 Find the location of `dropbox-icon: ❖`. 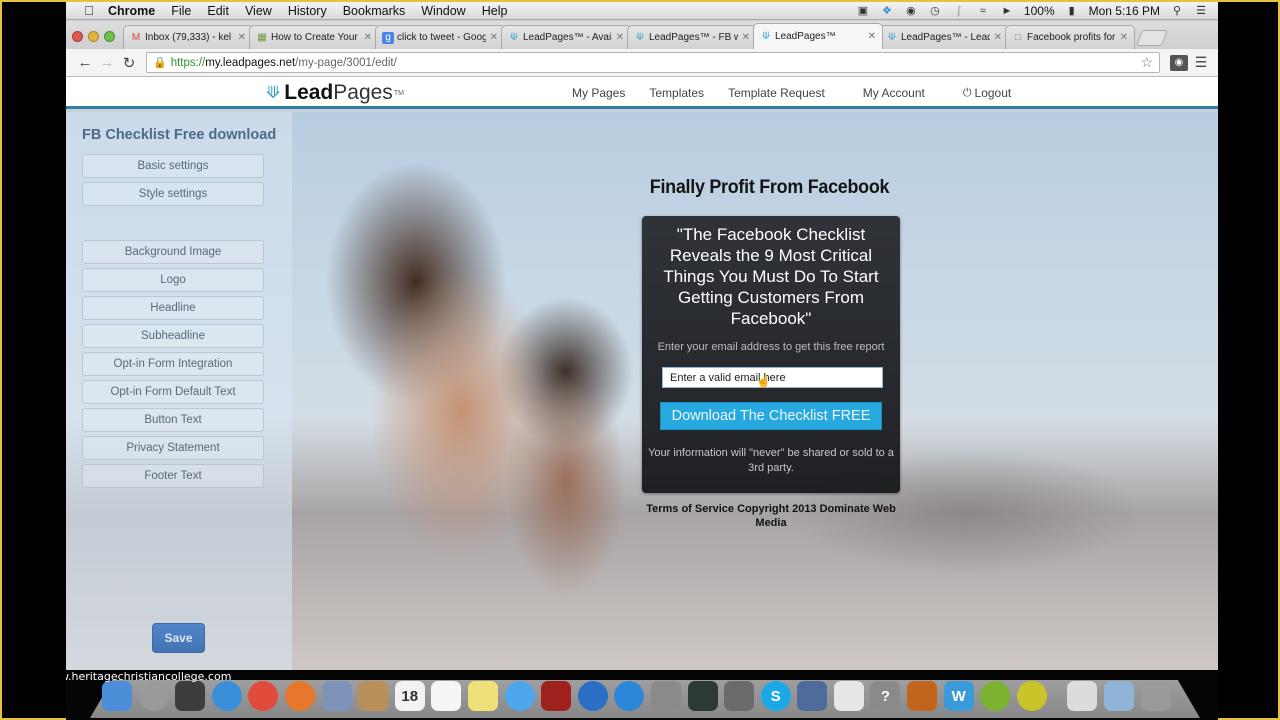

dropbox-icon: ❖ is located at coordinates (887, 11).